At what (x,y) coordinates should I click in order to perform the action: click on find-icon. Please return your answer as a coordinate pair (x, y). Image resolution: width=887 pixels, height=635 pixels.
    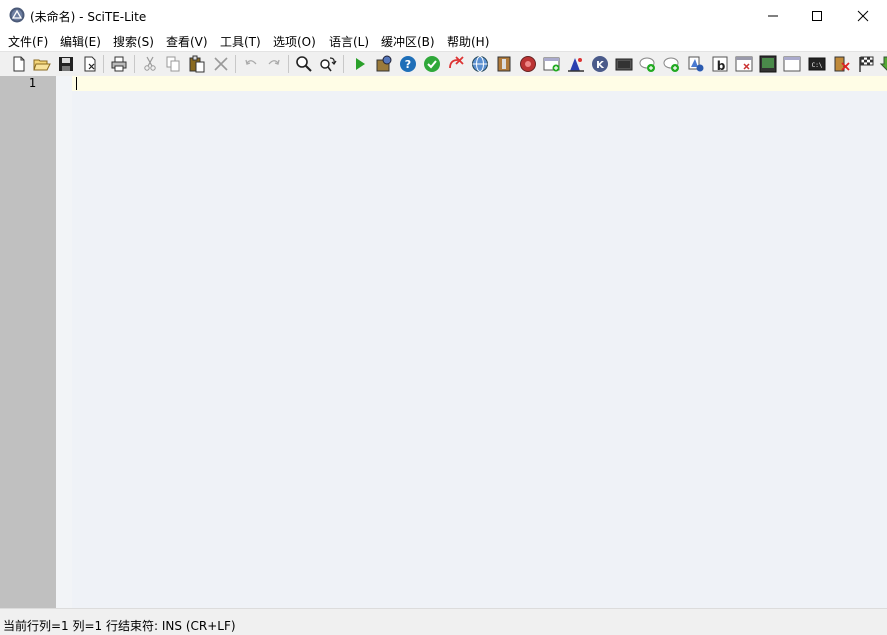
    Looking at the image, I should click on (304, 64).